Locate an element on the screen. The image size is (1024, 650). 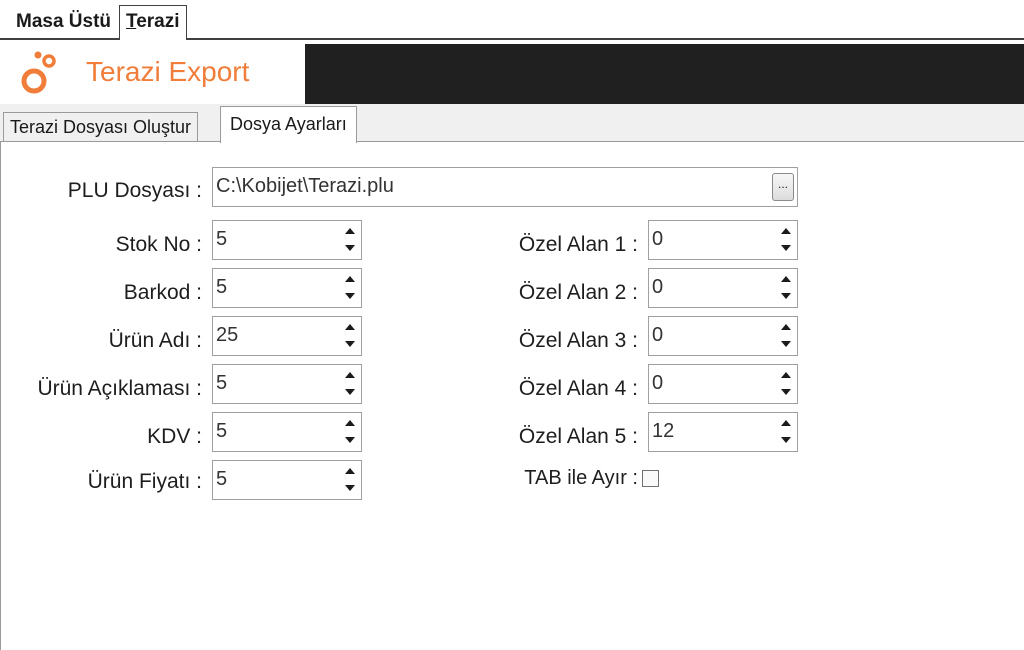
urun-adi-value: 25 is located at coordinates (227, 335).